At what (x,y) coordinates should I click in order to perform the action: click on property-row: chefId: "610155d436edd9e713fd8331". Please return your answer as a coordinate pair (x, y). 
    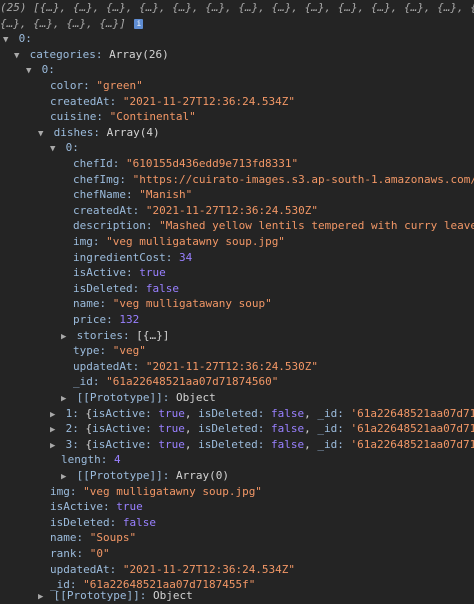
    Looking at the image, I should click on (186, 163).